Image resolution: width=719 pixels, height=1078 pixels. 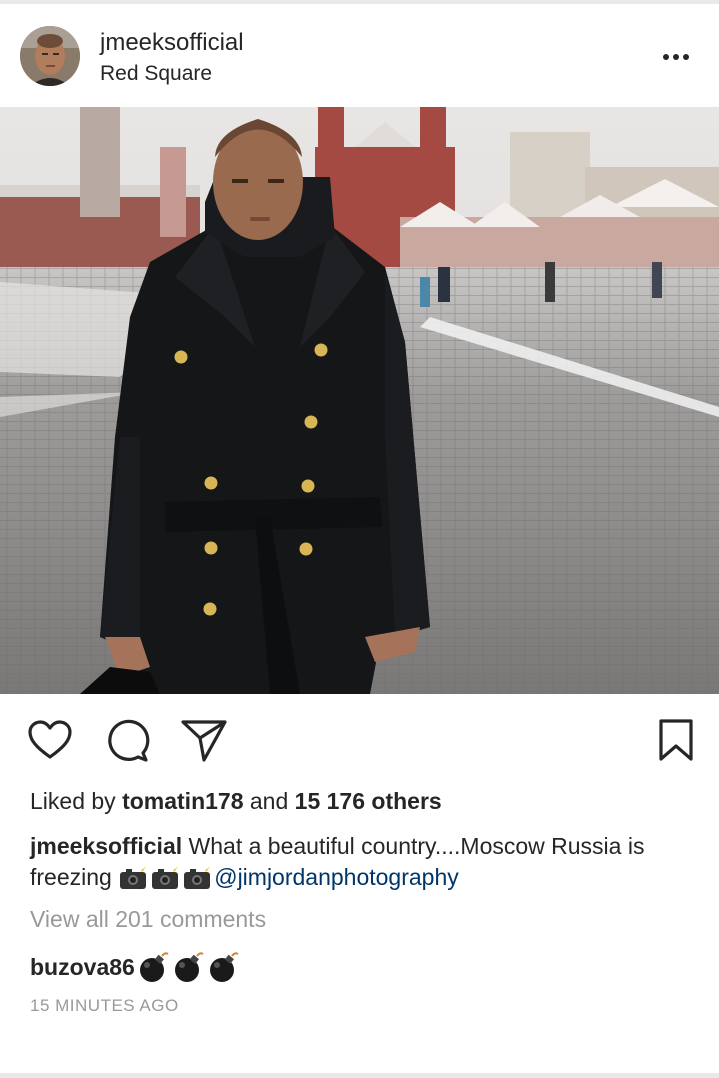 I want to click on avatar, so click(x=50, y=56).